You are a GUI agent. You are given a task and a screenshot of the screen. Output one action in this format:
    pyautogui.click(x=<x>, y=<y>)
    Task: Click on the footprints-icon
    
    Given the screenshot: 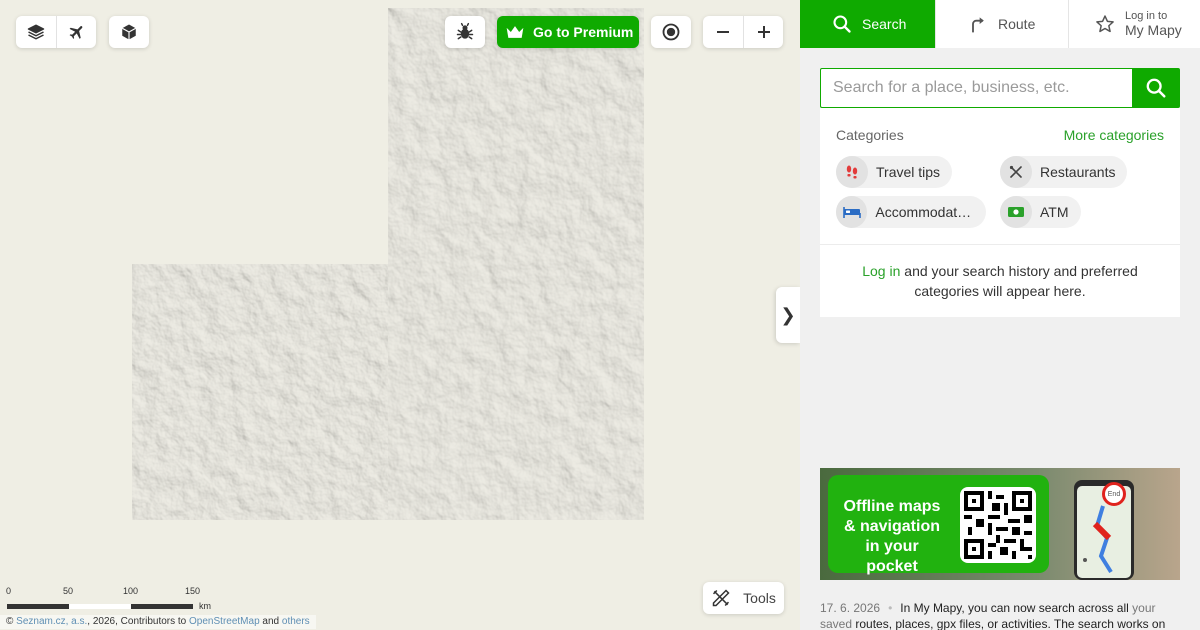 What is the action you would take?
    pyautogui.click(x=852, y=172)
    